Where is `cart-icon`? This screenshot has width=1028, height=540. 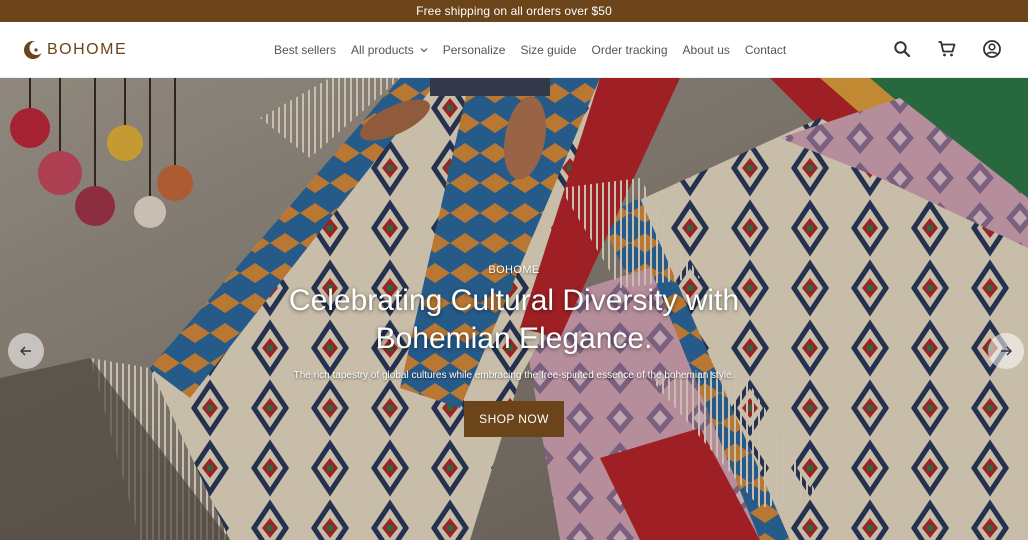 cart-icon is located at coordinates (947, 49).